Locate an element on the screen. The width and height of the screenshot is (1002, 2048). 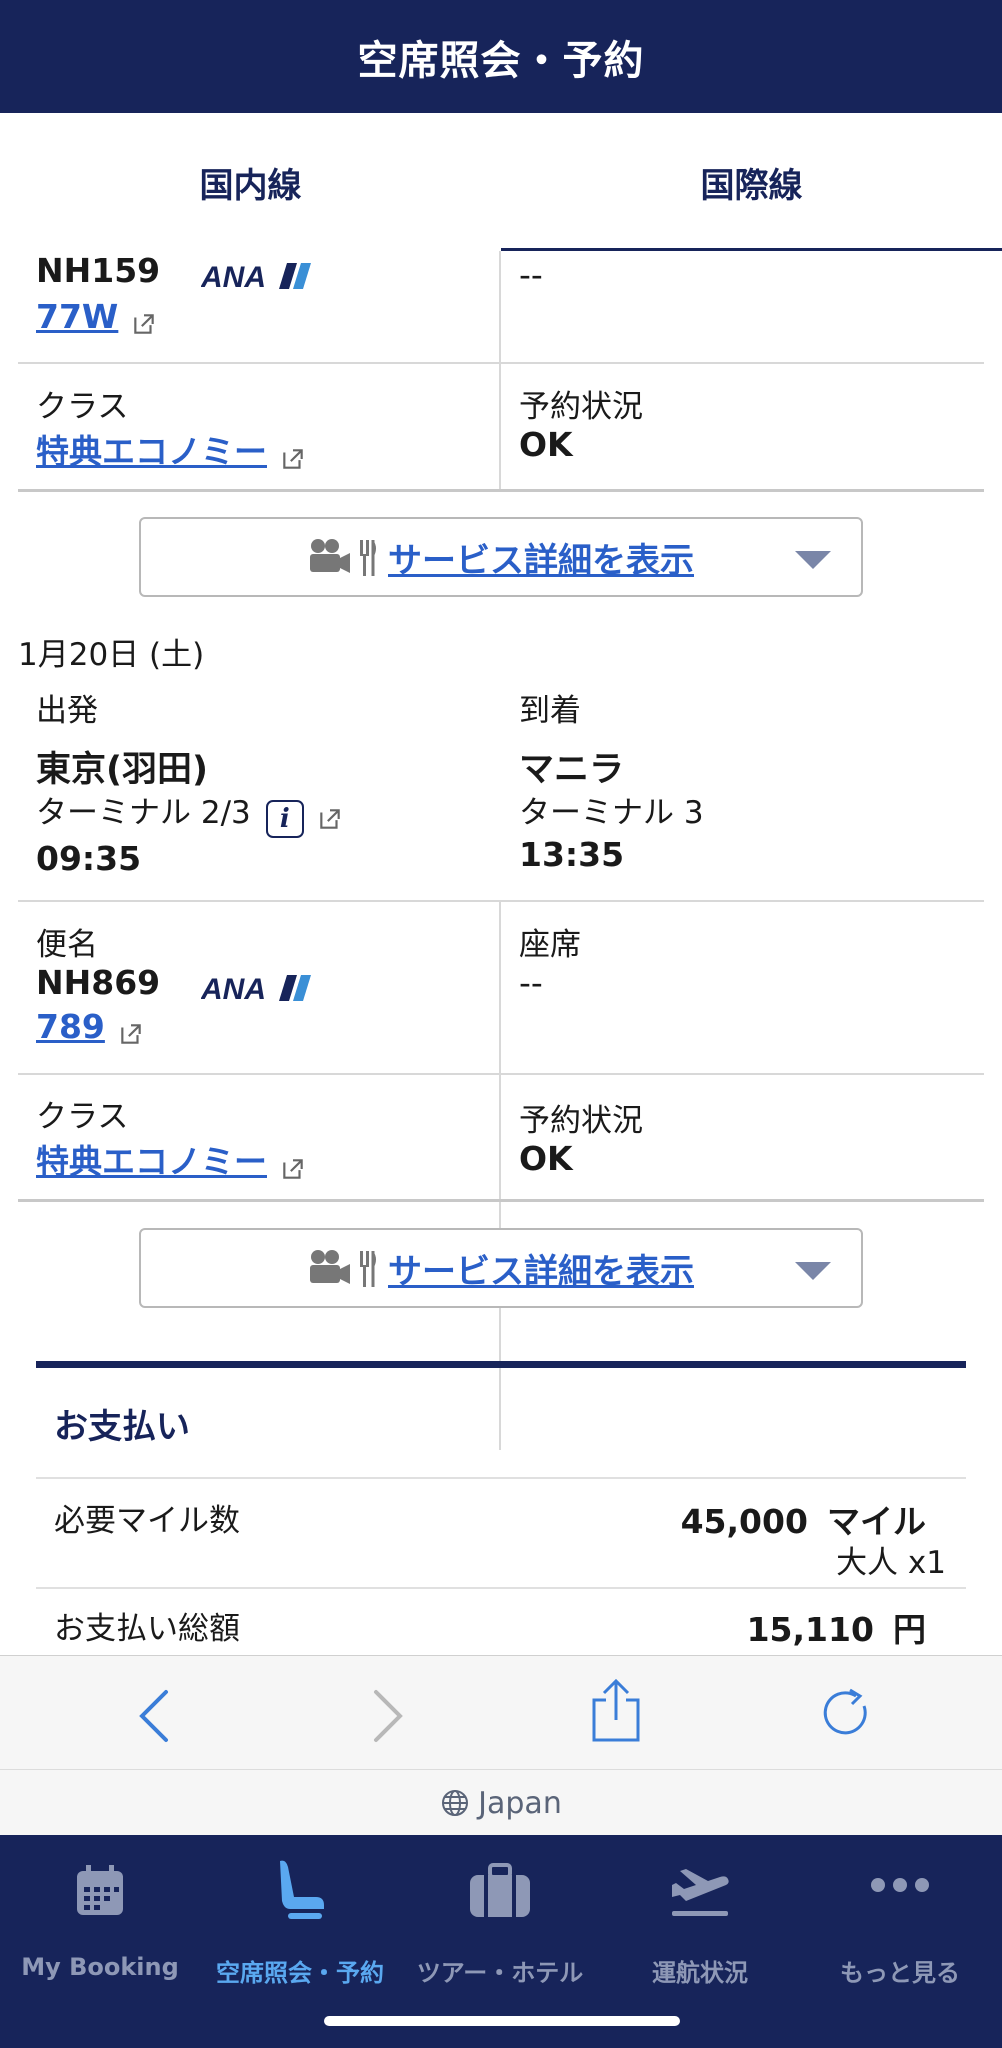
share-icon is located at coordinates (616, 1711).